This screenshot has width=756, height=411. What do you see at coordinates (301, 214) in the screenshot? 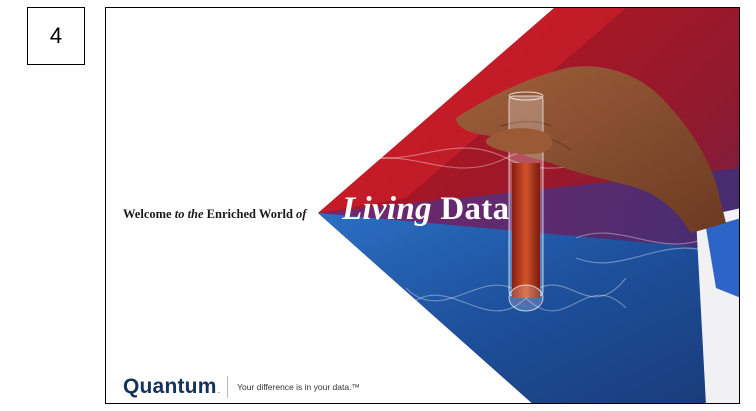
I see `welcome-suffix: of` at bounding box center [301, 214].